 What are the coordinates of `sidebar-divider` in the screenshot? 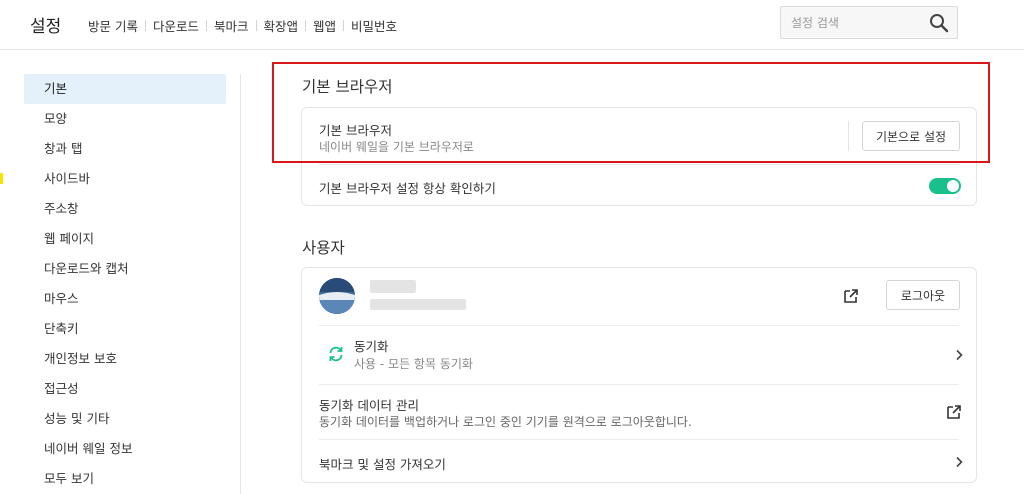 It's located at (240, 284).